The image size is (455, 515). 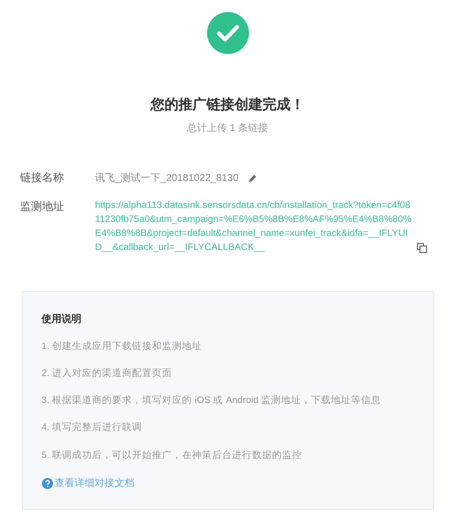 I want to click on upload-count: 总计上传 1 条链接, so click(x=227, y=129).